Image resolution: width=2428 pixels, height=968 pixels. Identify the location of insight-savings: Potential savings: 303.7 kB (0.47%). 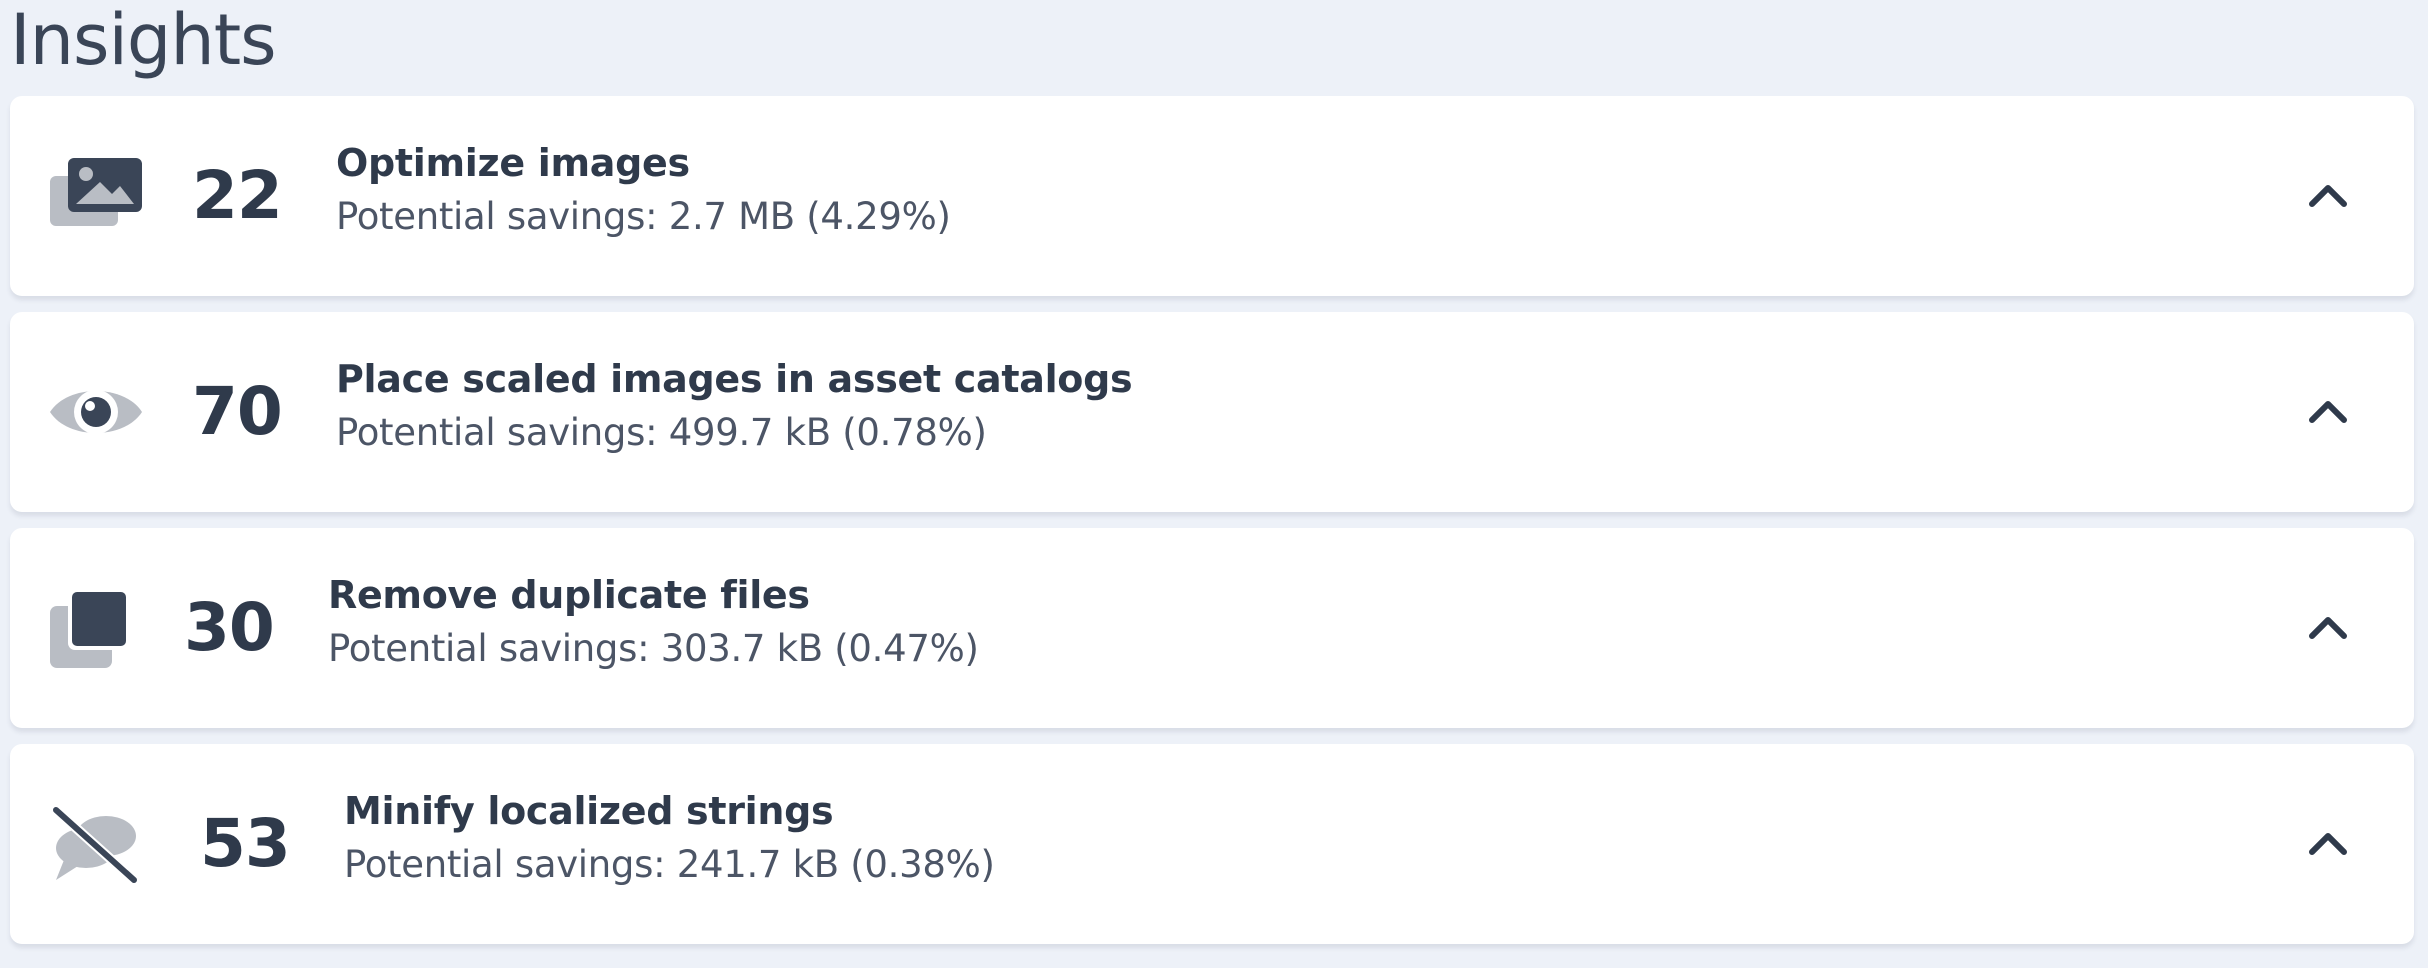
(653, 648).